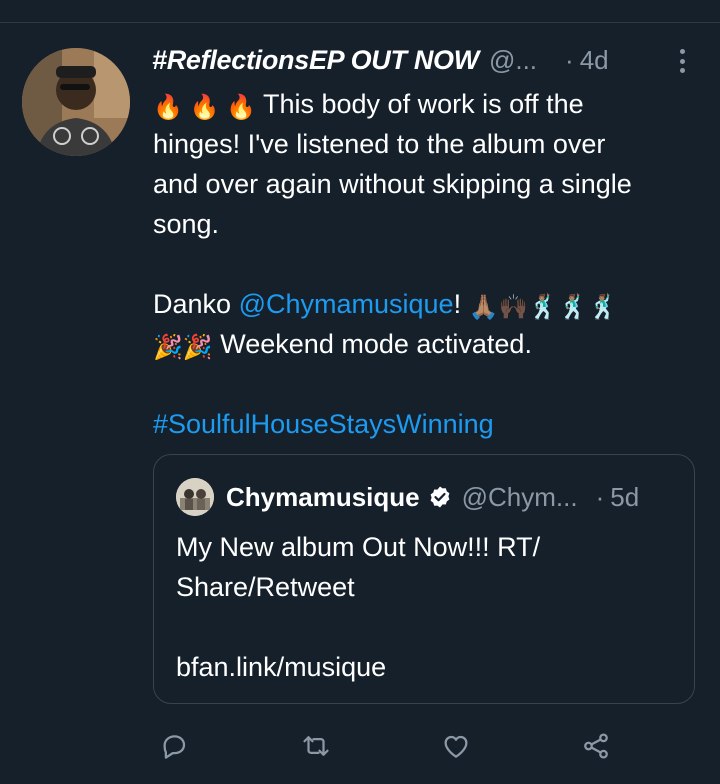 The height and width of the screenshot is (784, 720). What do you see at coordinates (682, 61) in the screenshot?
I see `more-icon` at bounding box center [682, 61].